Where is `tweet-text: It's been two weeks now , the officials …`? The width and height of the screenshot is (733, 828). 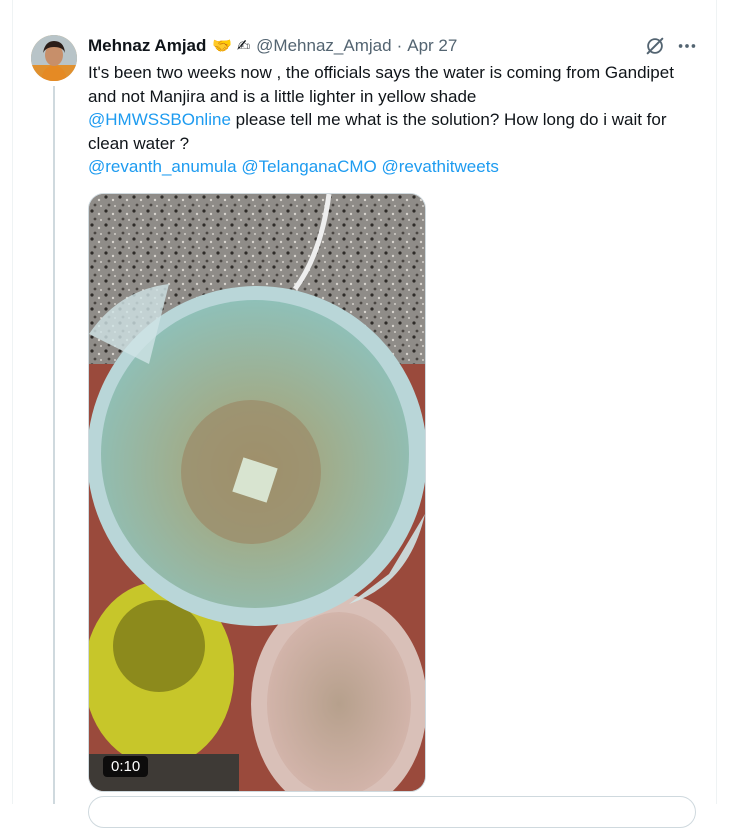
tweet-text: It's been two weeks now , the officials … is located at coordinates (394, 120).